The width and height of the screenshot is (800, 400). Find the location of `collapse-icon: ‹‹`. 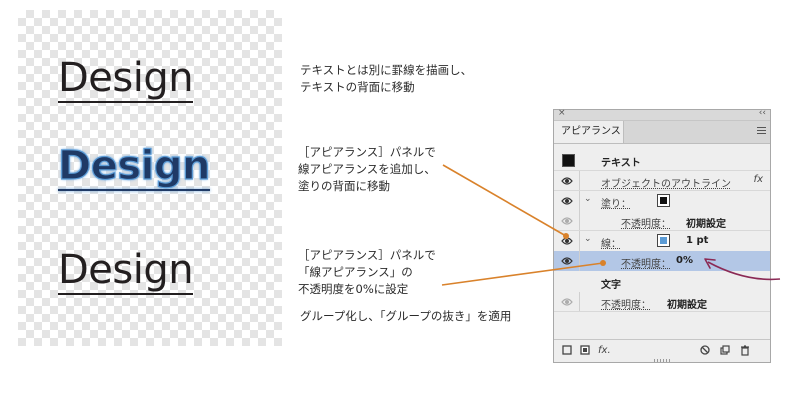

collapse-icon: ‹‹ is located at coordinates (762, 113).